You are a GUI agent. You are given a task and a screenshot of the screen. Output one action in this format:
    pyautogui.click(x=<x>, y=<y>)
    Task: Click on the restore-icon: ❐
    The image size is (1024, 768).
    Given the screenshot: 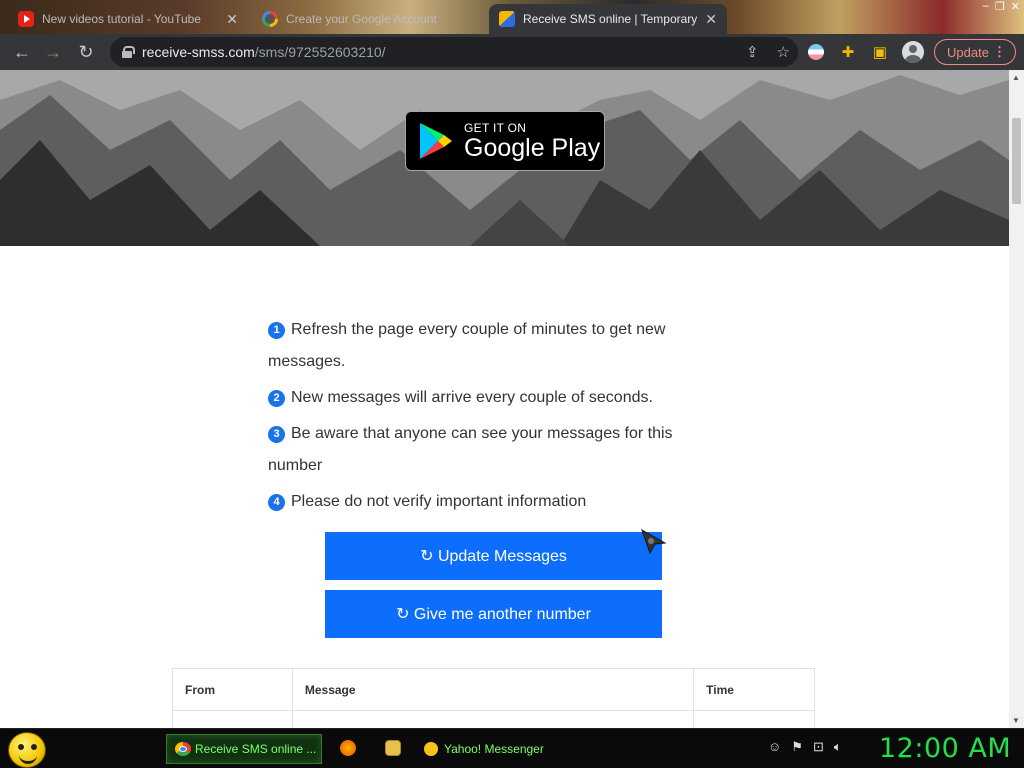 What is the action you would take?
    pyautogui.click(x=1000, y=8)
    